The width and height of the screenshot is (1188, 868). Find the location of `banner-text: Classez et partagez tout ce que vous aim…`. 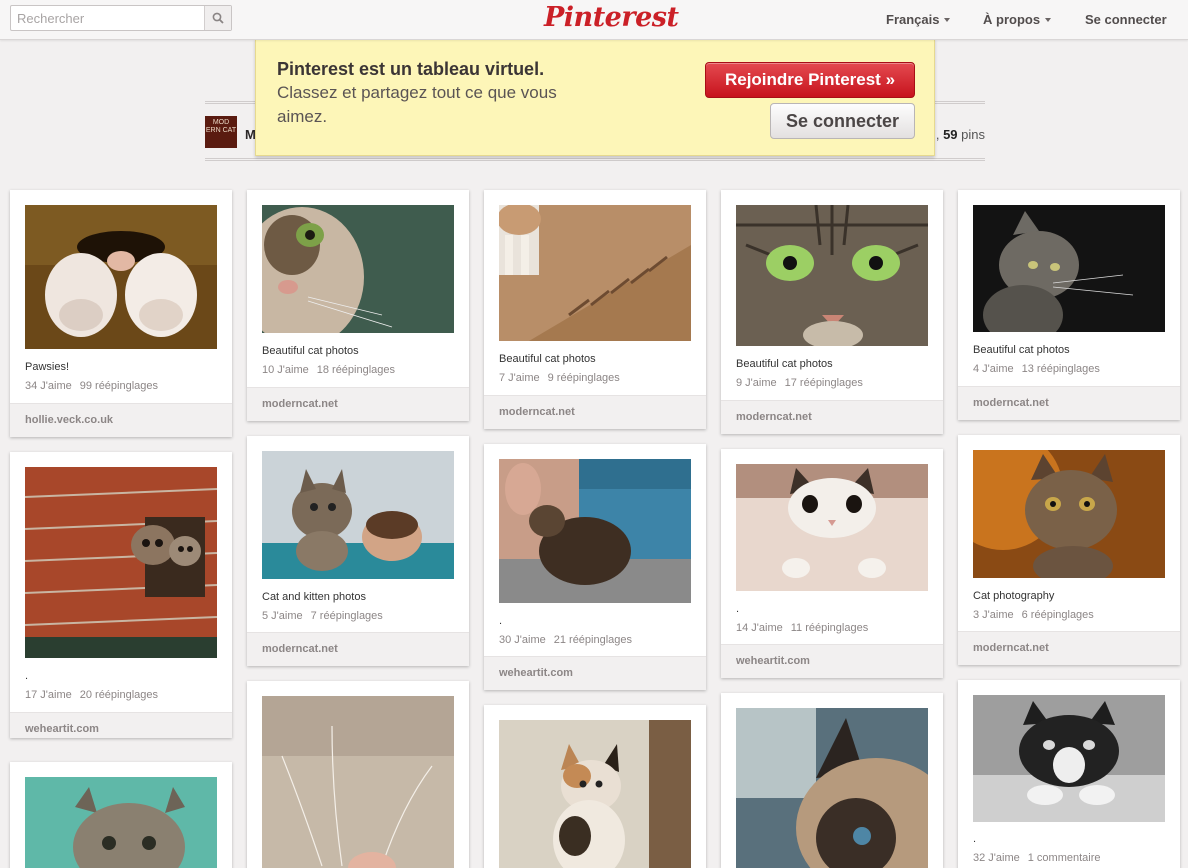

banner-text: Classez et partagez tout ce que vous aim… is located at coordinates (417, 104).